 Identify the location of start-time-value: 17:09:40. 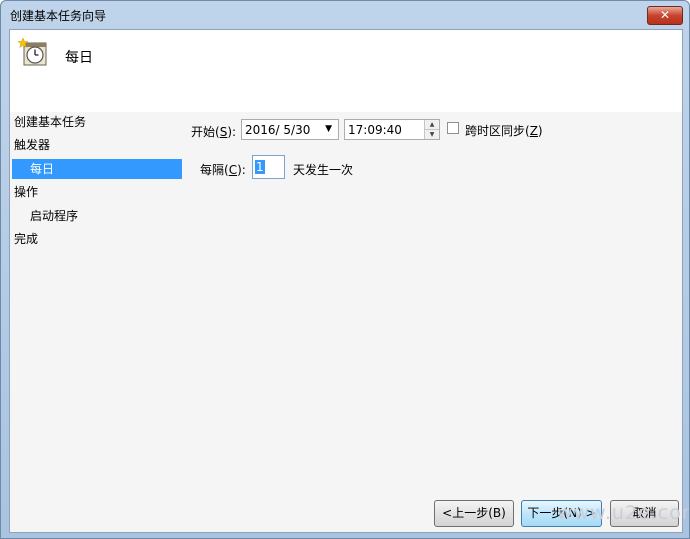
(375, 130).